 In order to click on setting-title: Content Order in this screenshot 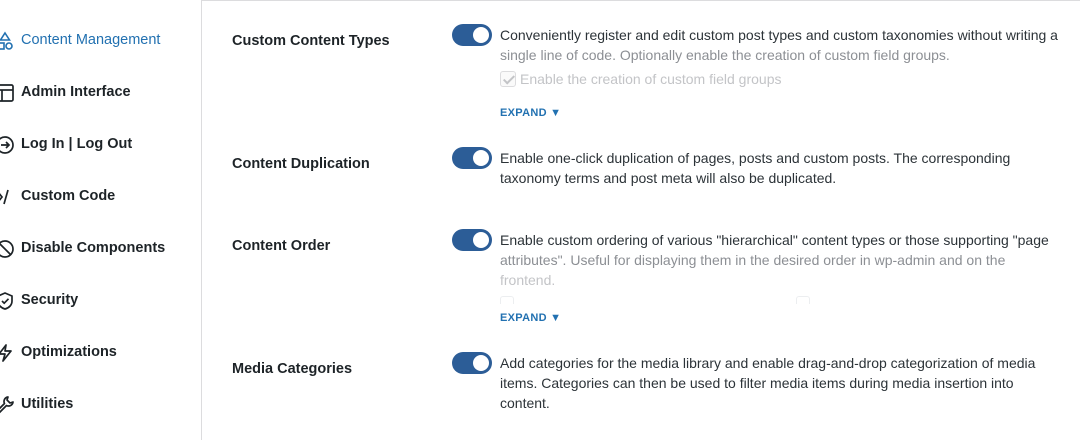, I will do `click(281, 246)`.